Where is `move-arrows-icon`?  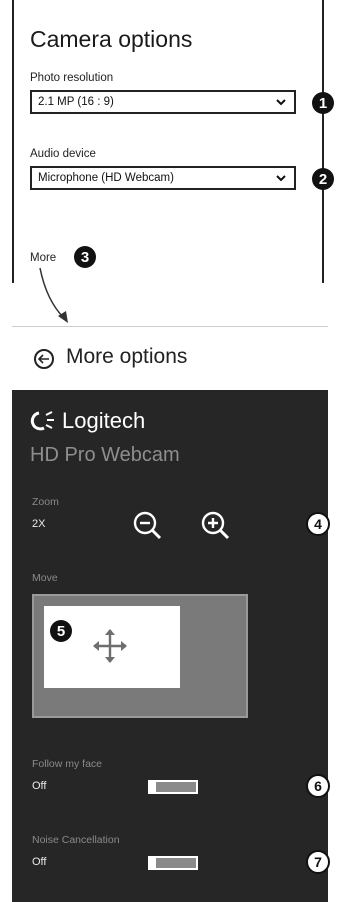
move-arrows-icon is located at coordinates (110, 646).